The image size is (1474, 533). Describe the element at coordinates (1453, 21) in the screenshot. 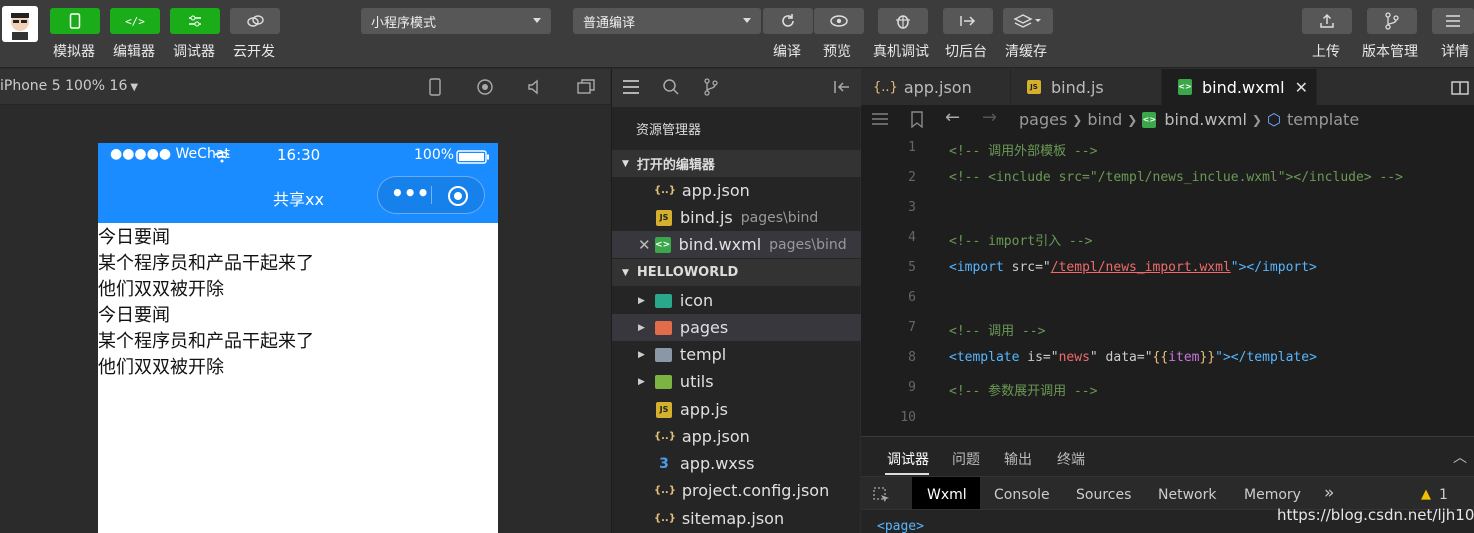

I see `details-button` at that location.